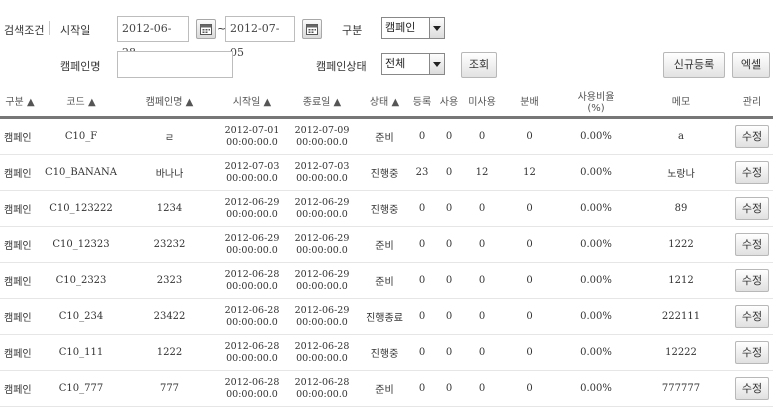 The height and width of the screenshot is (407, 773). Describe the element at coordinates (81, 104) in the screenshot. I see `col-code-header: 코드 ▲` at that location.